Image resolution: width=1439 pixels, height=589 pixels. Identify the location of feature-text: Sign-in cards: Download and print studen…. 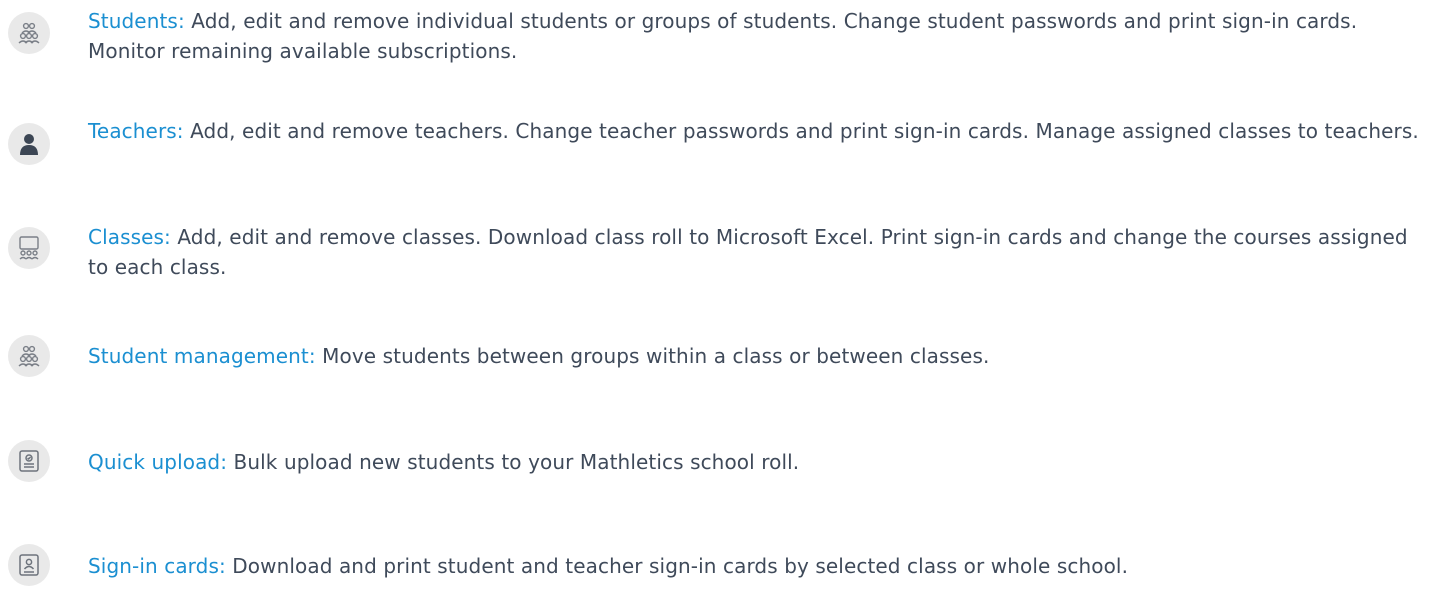
(760, 566).